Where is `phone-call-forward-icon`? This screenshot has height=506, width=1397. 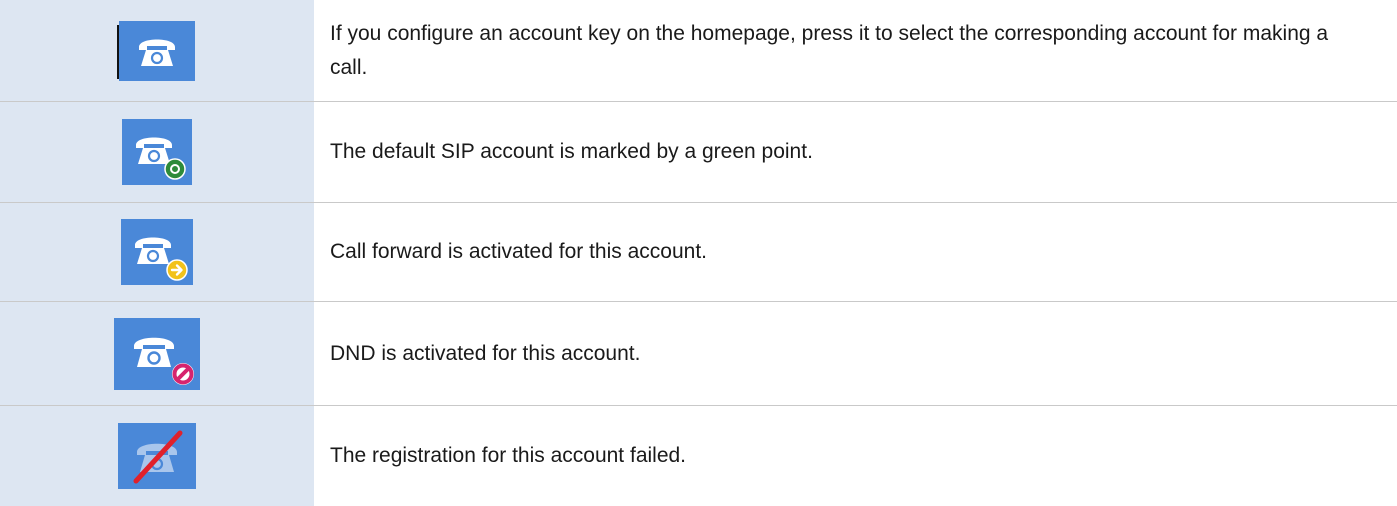
phone-call-forward-icon is located at coordinates (157, 252).